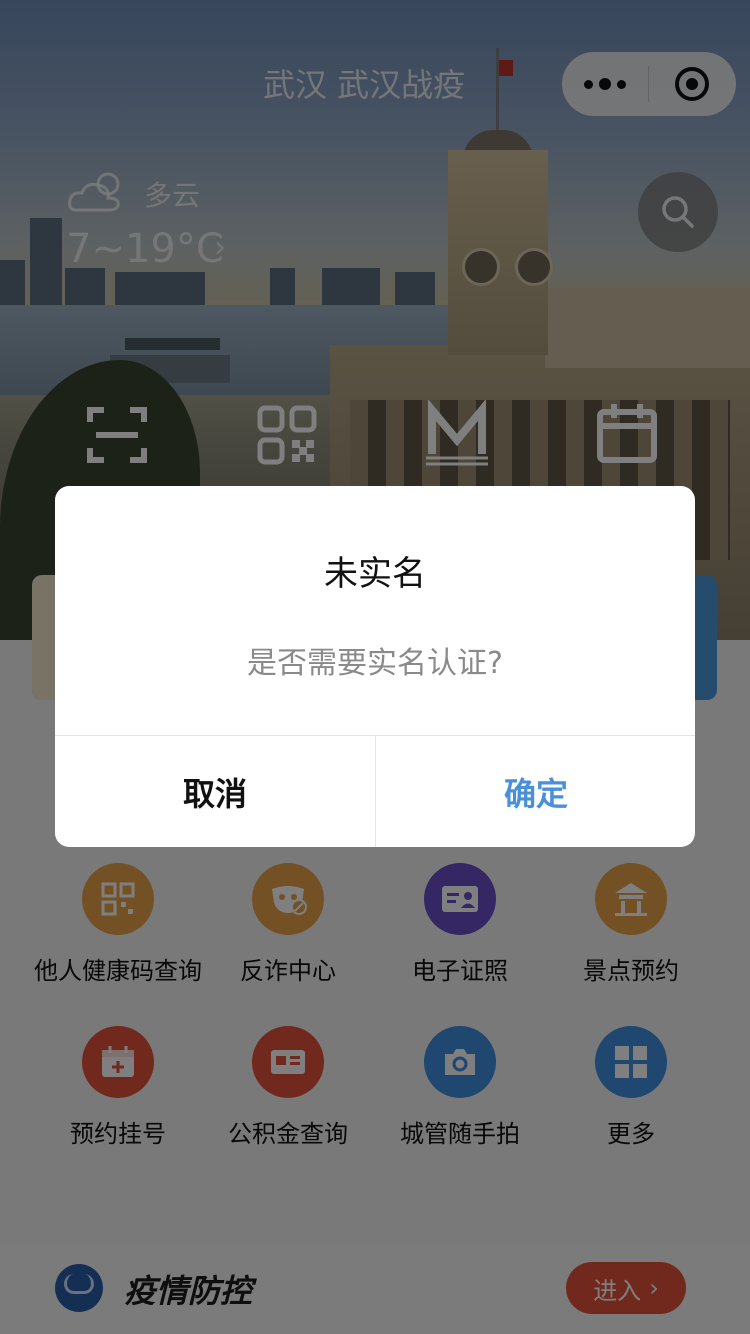 The image size is (750, 1334). What do you see at coordinates (215, 791) in the screenshot?
I see `cancel-button: 取消` at bounding box center [215, 791].